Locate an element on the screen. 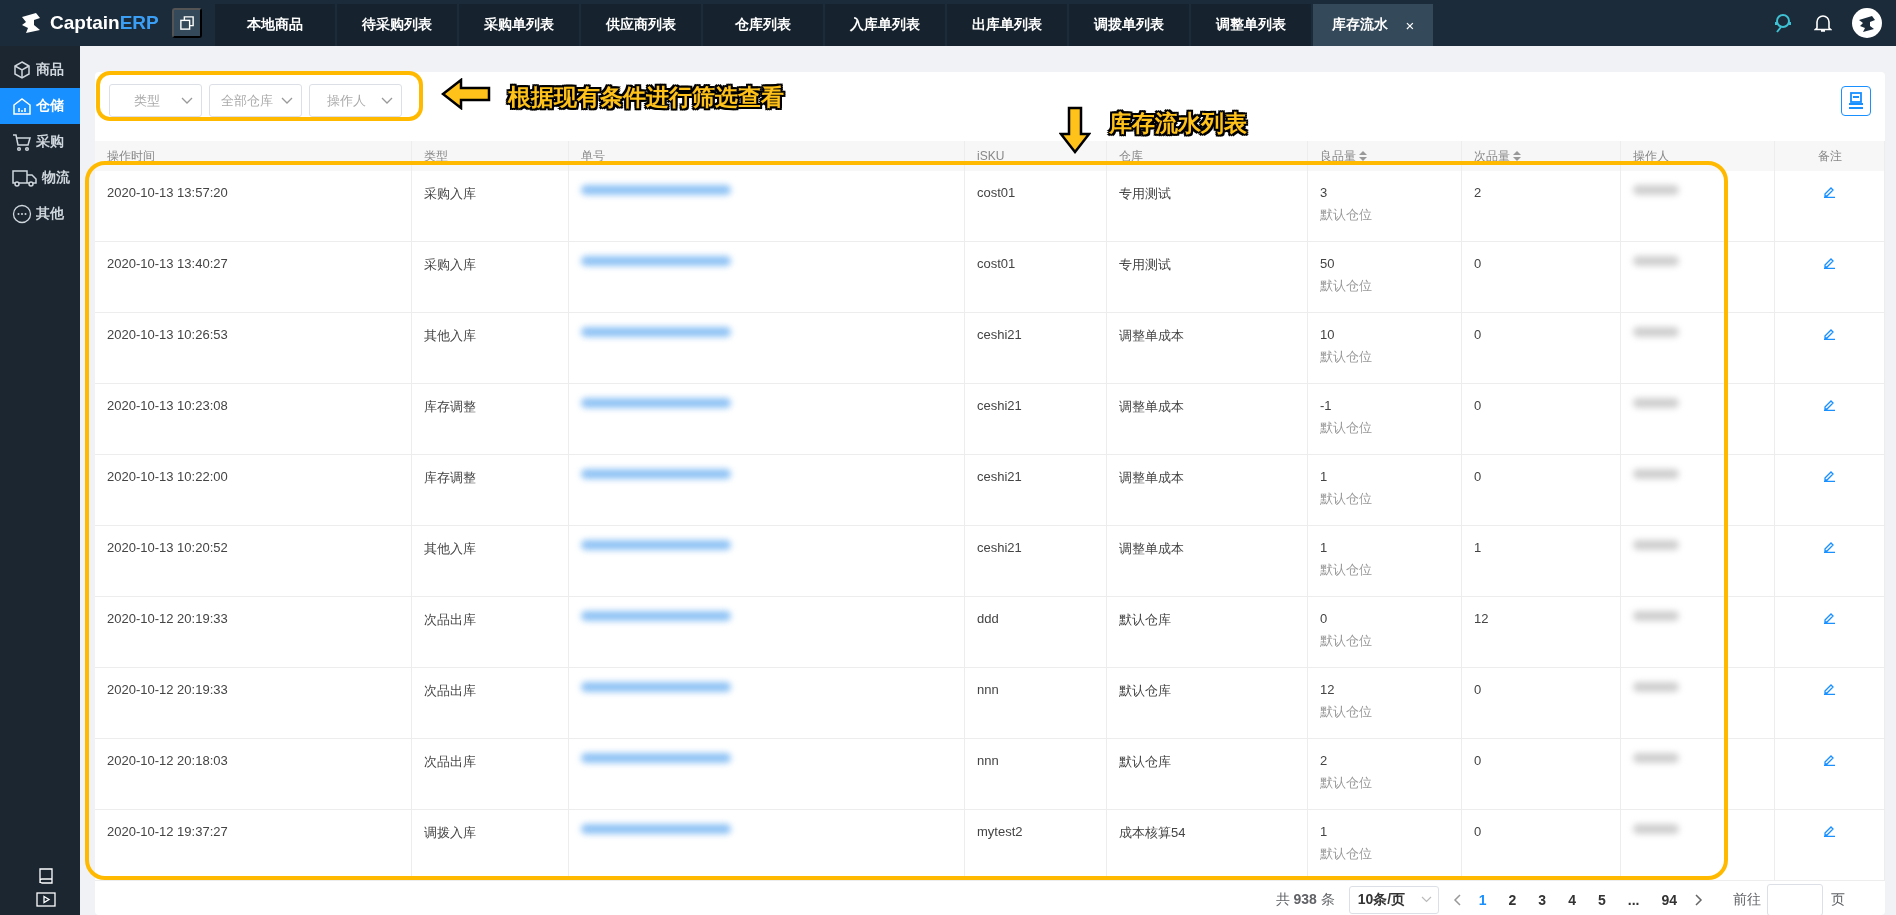 This screenshot has width=1896, height=915. sidebar-item: 采购 is located at coordinates (40, 142).